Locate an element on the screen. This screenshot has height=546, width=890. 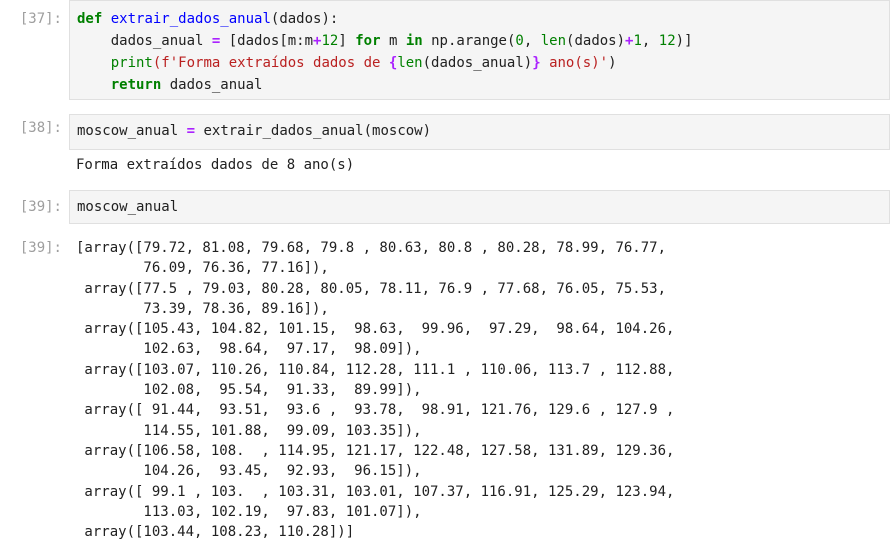
code-line: def extrair_dados_anual(dados): is located at coordinates (208, 19).